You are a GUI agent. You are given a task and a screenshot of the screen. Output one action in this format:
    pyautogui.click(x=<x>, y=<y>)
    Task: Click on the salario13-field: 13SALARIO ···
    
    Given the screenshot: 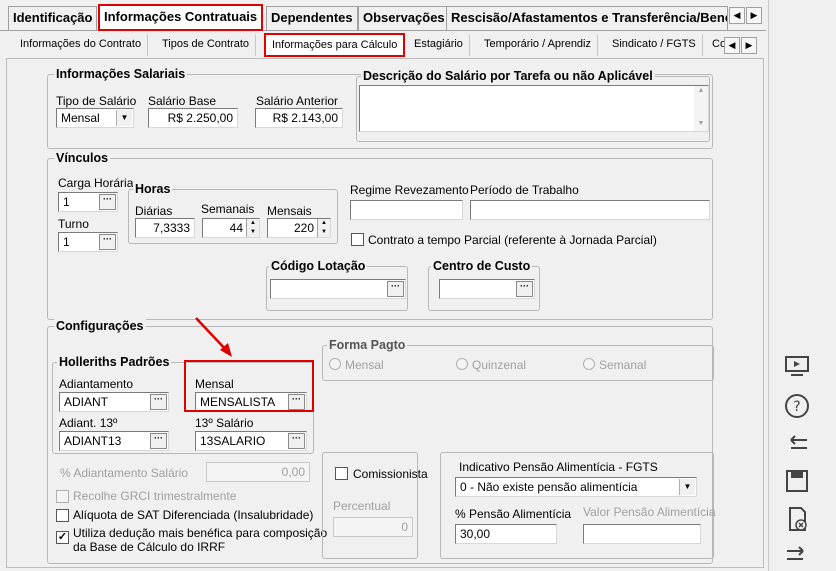 What is the action you would take?
    pyautogui.click(x=251, y=441)
    